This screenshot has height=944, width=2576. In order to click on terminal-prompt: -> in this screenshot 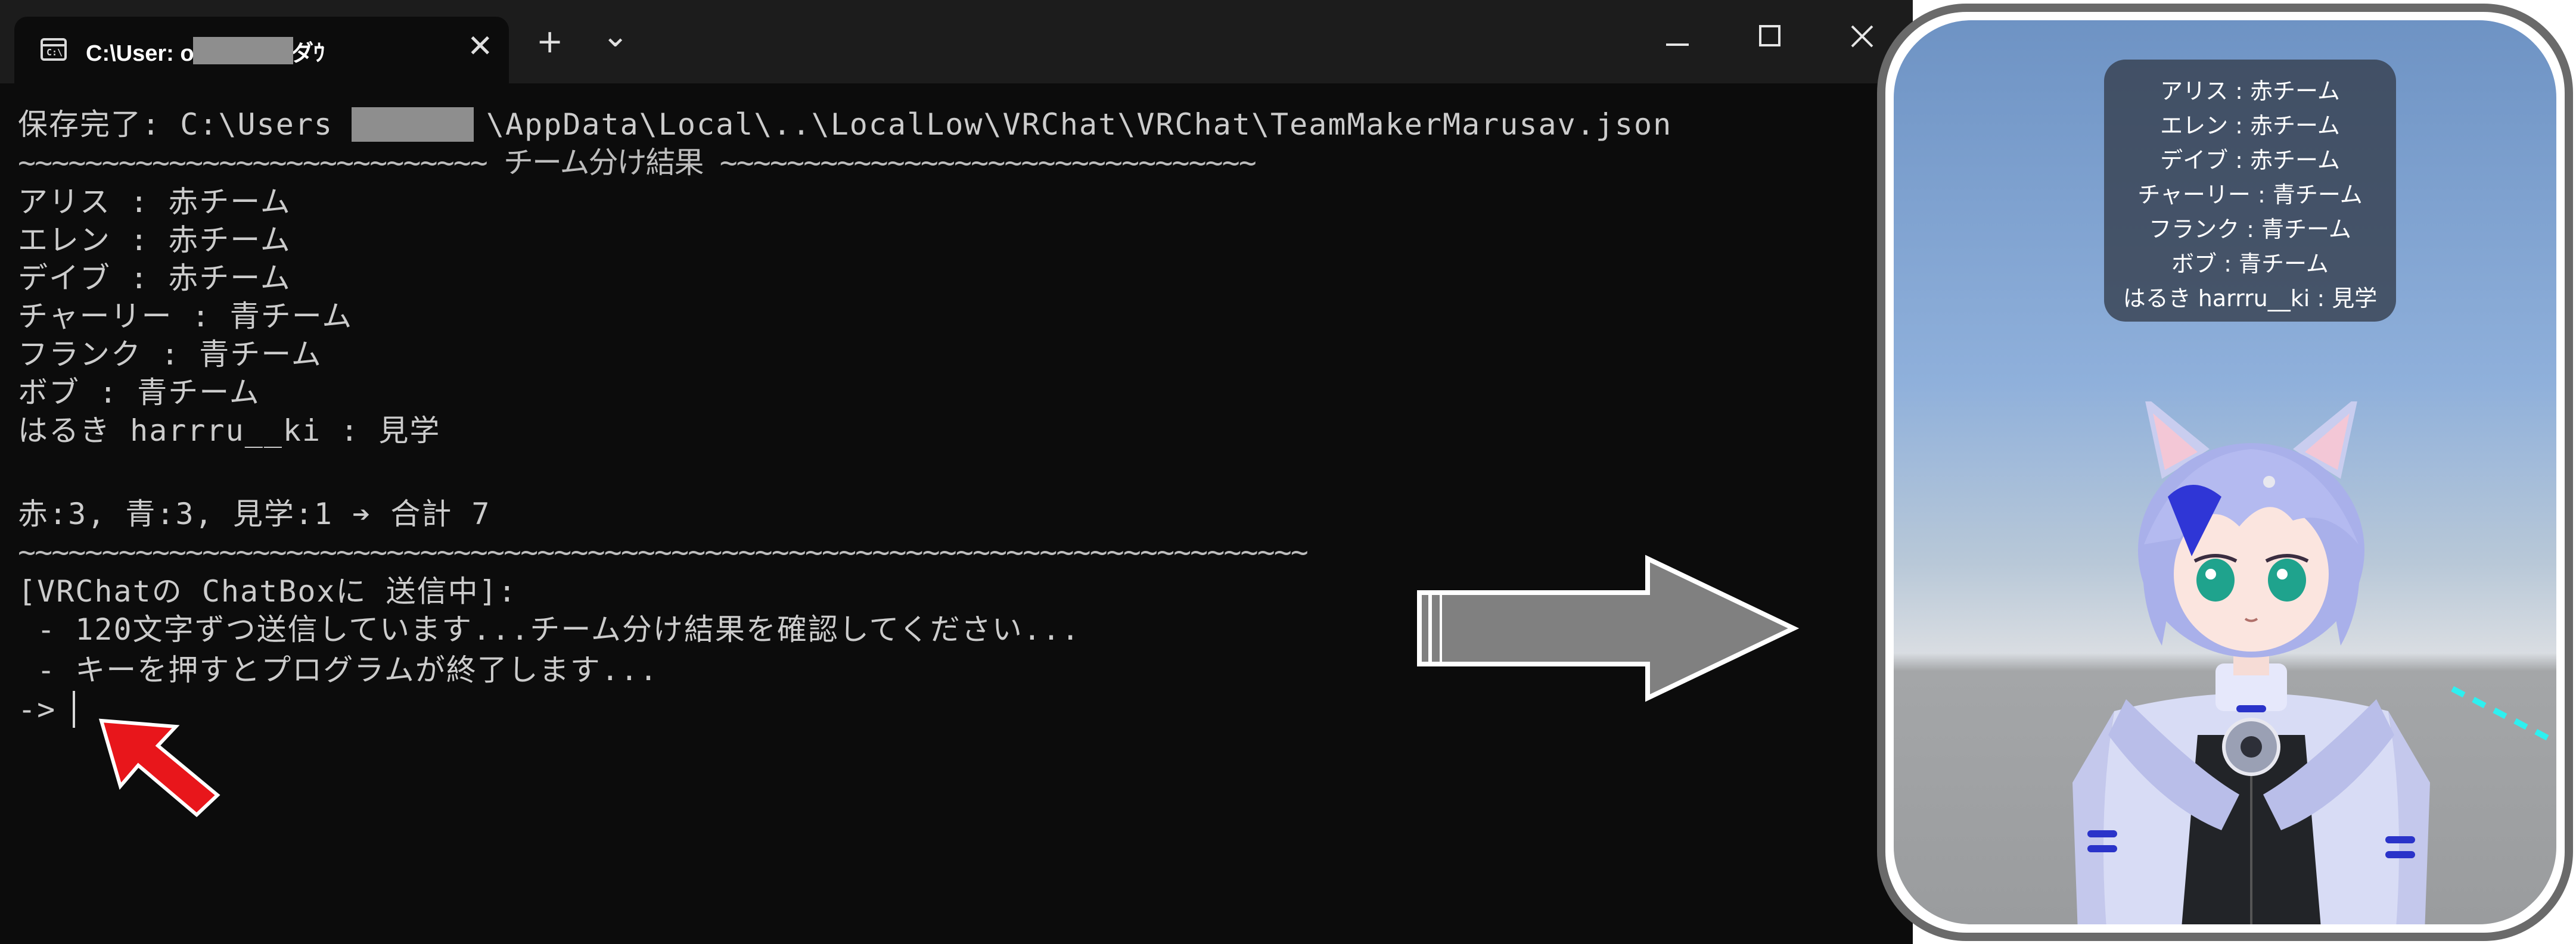, I will do `click(37, 709)`.